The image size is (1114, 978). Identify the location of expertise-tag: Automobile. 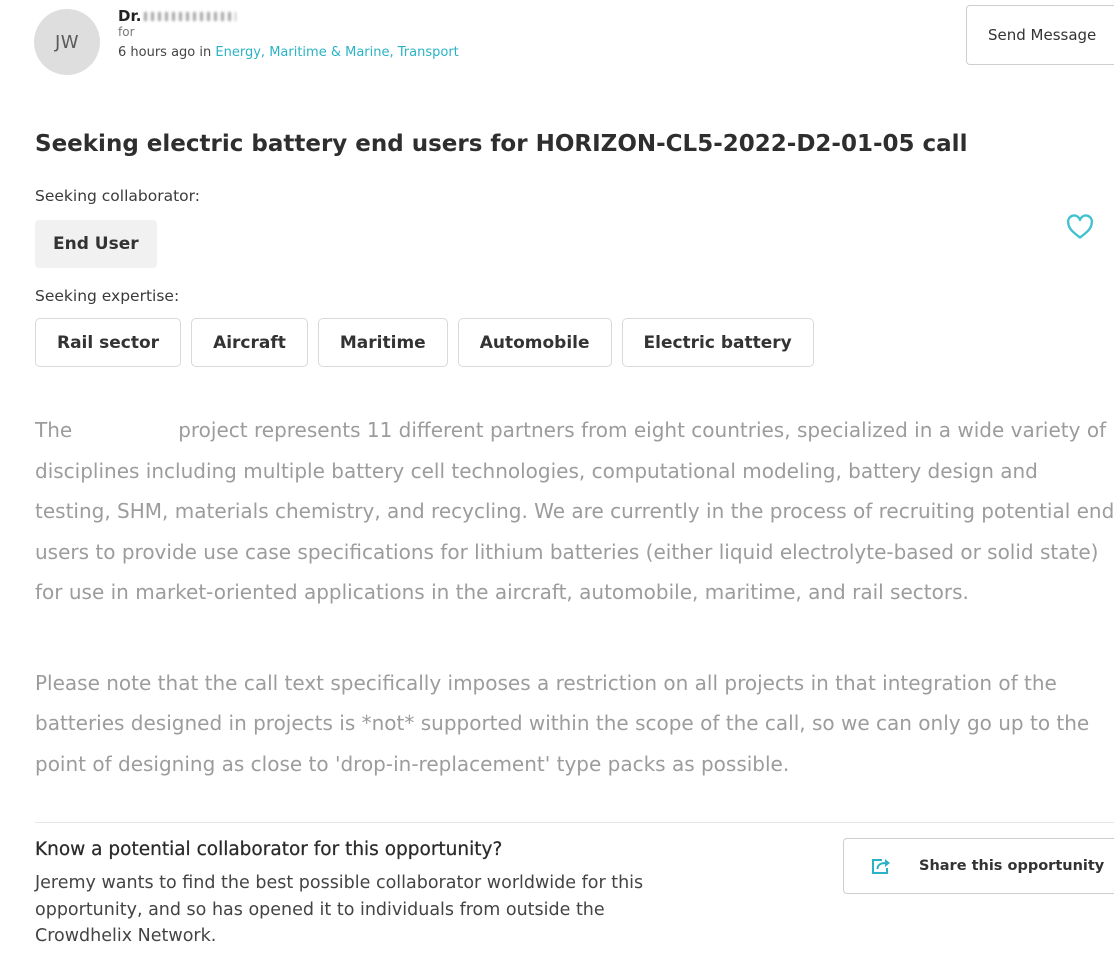
(534, 342).